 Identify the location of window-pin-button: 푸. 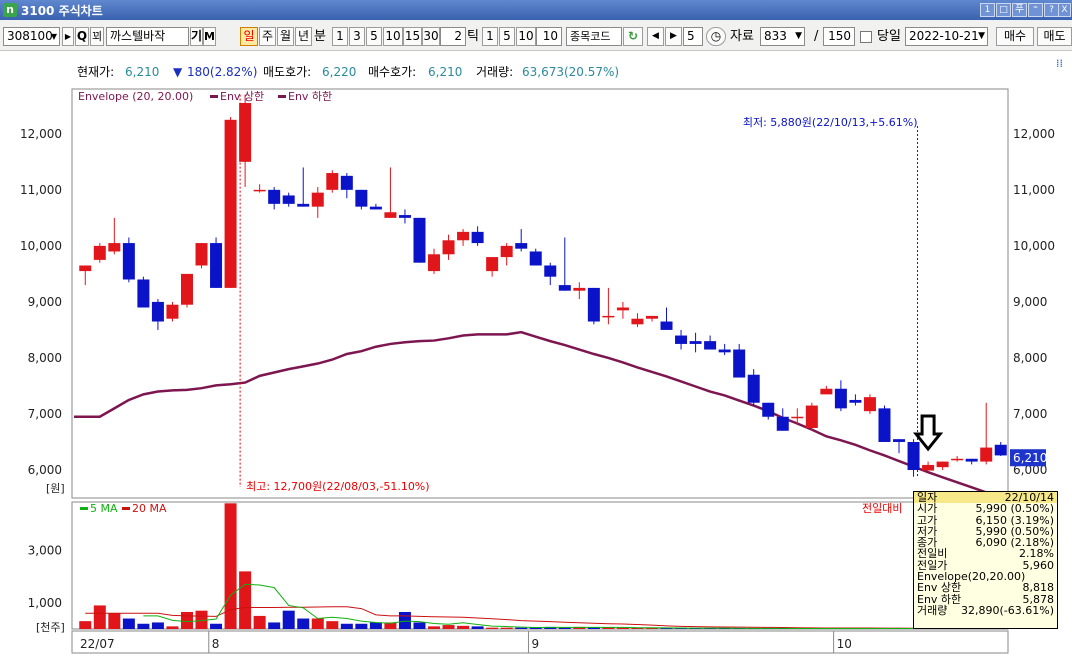
(1019, 10).